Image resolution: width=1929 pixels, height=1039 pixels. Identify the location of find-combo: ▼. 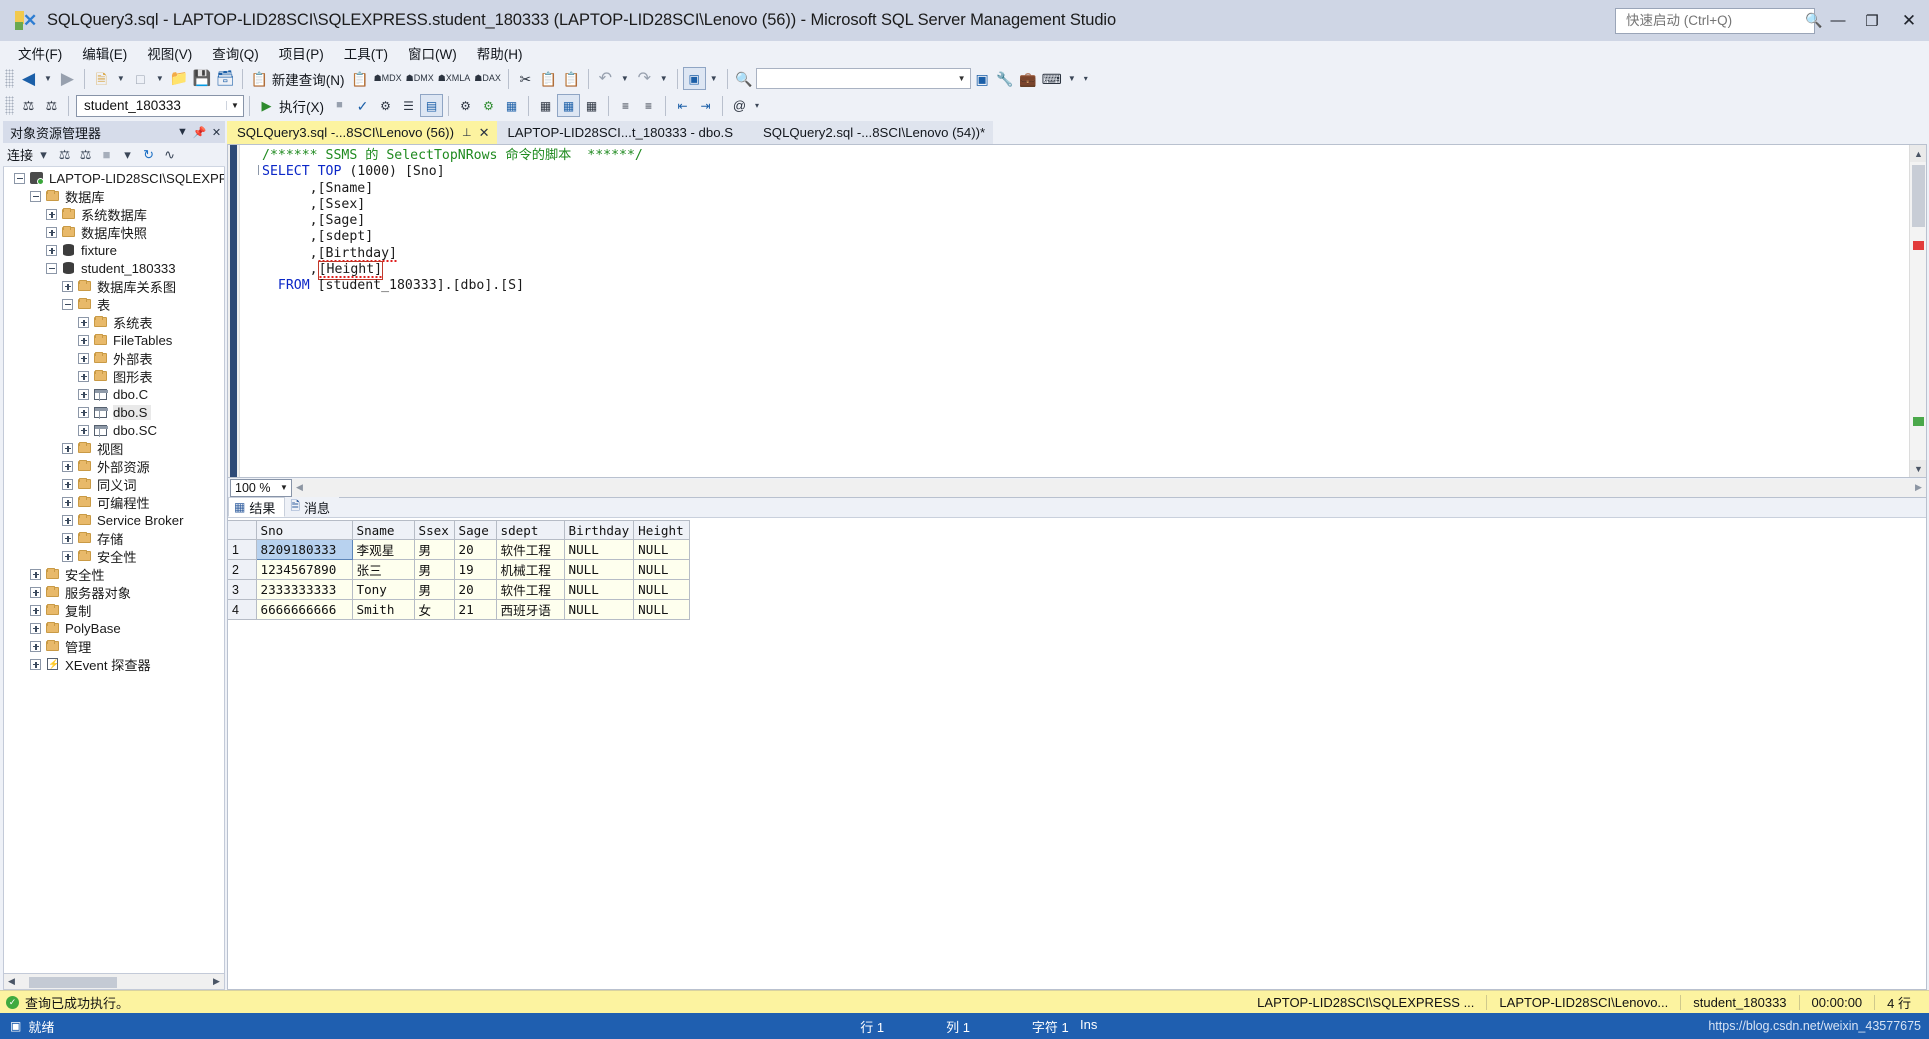
(863, 78).